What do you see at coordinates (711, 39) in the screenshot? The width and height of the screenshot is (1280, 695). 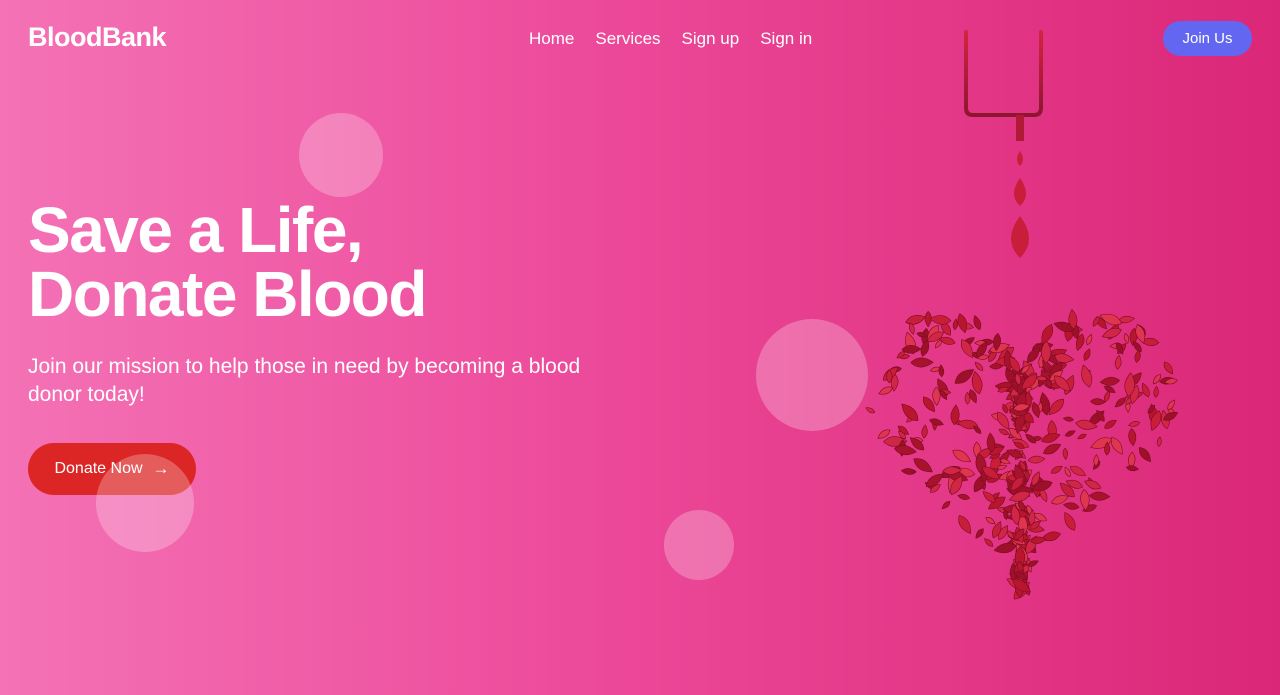 I see `nav-link-sign-up: Sign up` at bounding box center [711, 39].